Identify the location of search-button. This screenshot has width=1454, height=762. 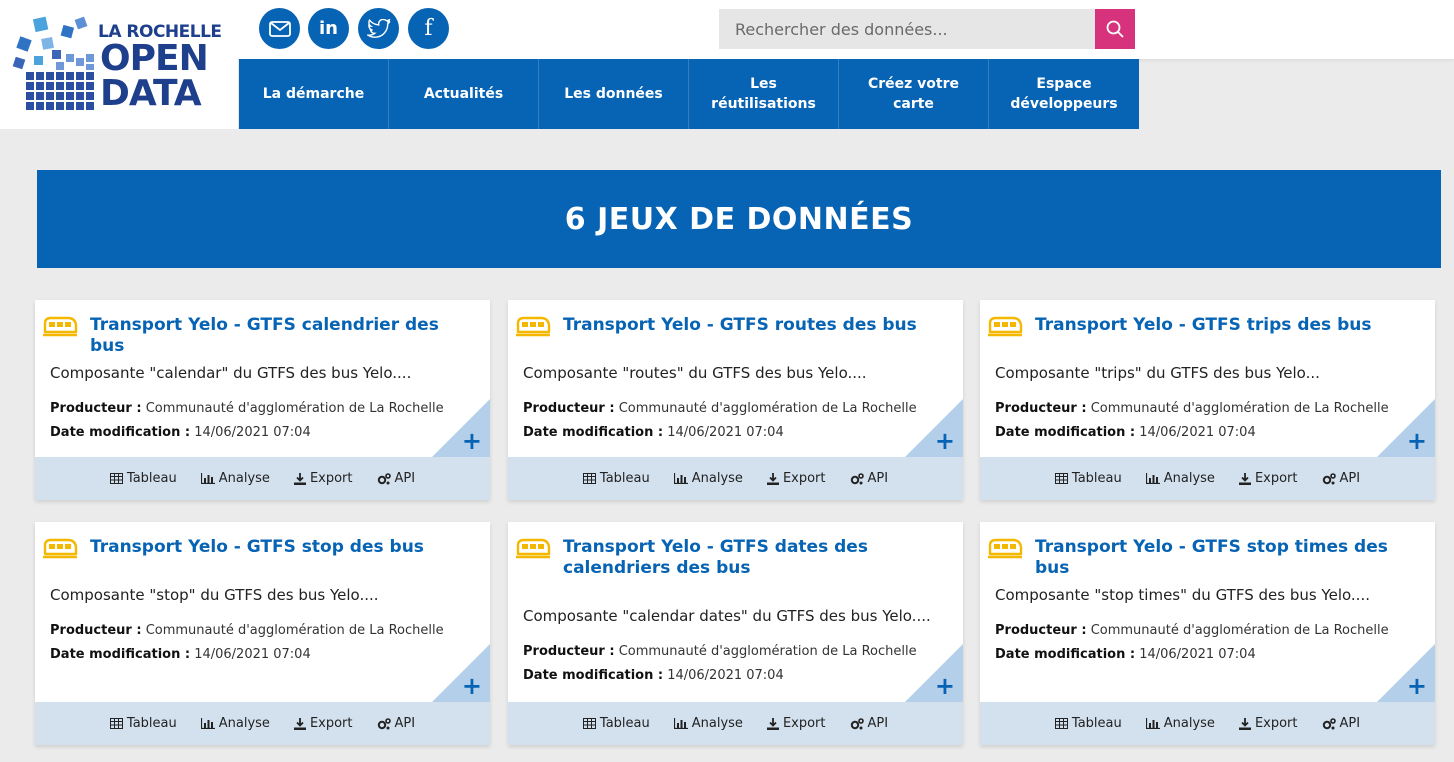
(1115, 29).